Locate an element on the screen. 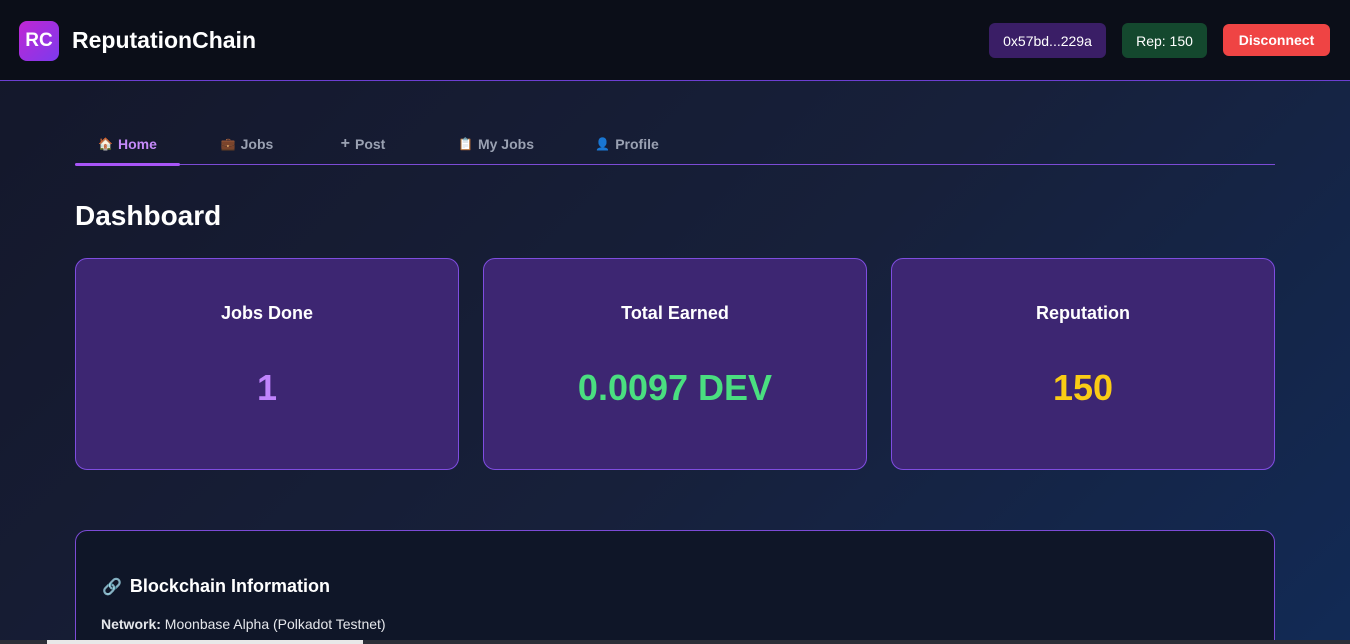  stat-value: 1 is located at coordinates (267, 387).